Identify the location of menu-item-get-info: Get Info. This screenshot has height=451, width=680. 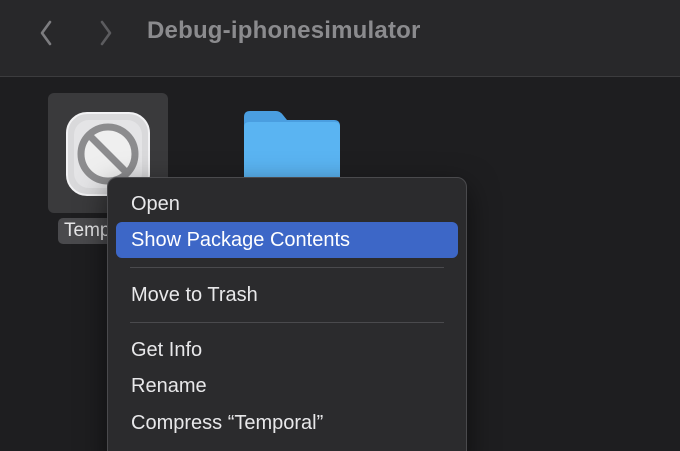
(287, 350).